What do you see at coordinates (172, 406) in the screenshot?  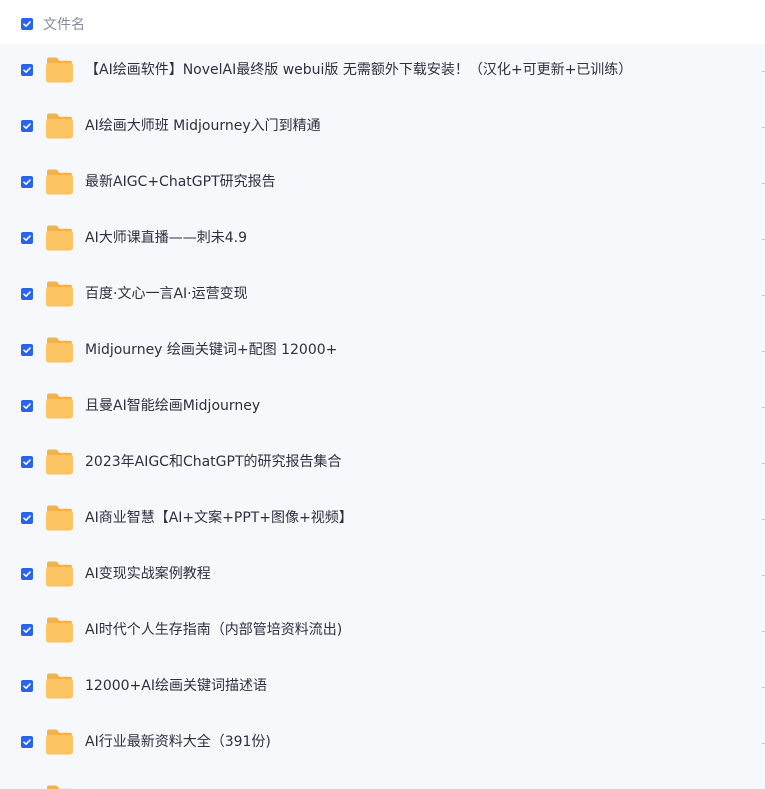 I see `file-name: 且曼AI智能绘画Midjourney` at bounding box center [172, 406].